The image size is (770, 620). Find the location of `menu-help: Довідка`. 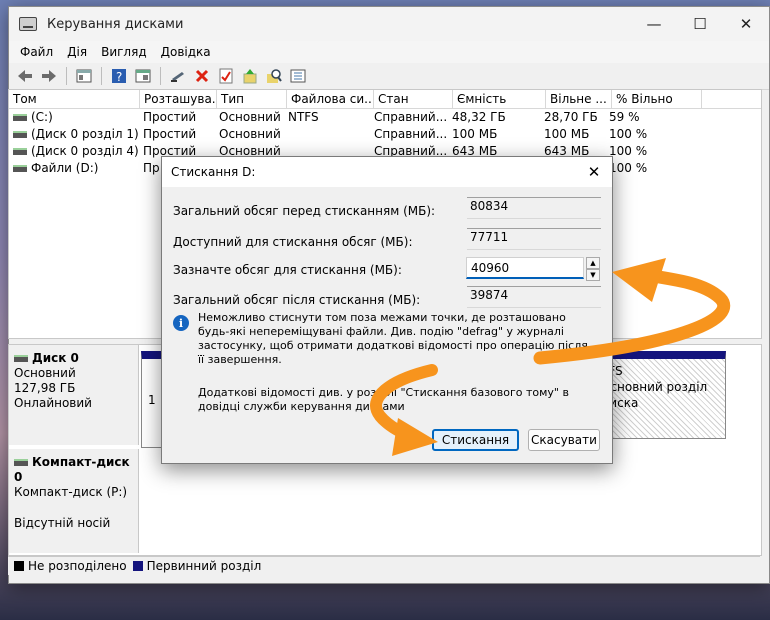

menu-help: Довідка is located at coordinates (186, 52).